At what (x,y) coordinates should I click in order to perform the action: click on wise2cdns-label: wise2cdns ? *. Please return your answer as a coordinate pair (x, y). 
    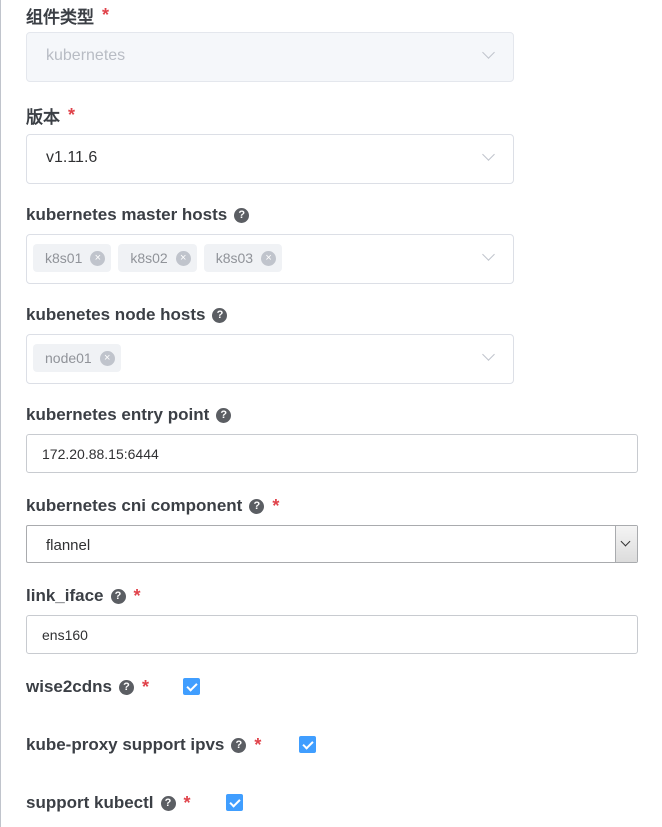
    Looking at the image, I should click on (87, 687).